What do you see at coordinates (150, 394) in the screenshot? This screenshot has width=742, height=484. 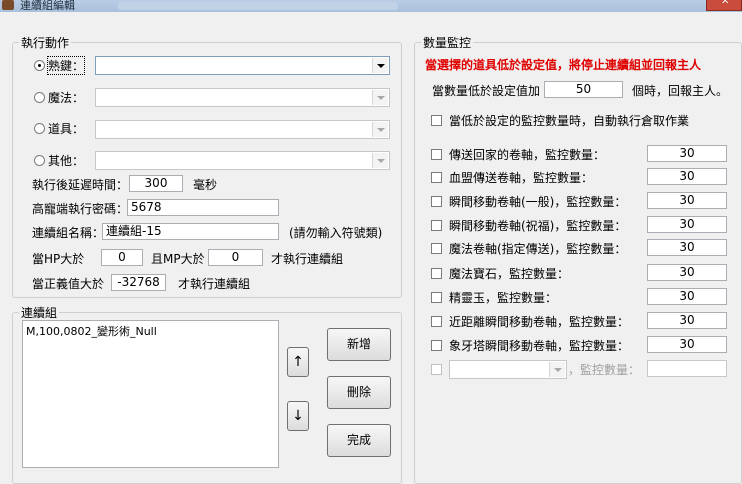 I see `sequence-list: M,100,0802_變形術_Null` at bounding box center [150, 394].